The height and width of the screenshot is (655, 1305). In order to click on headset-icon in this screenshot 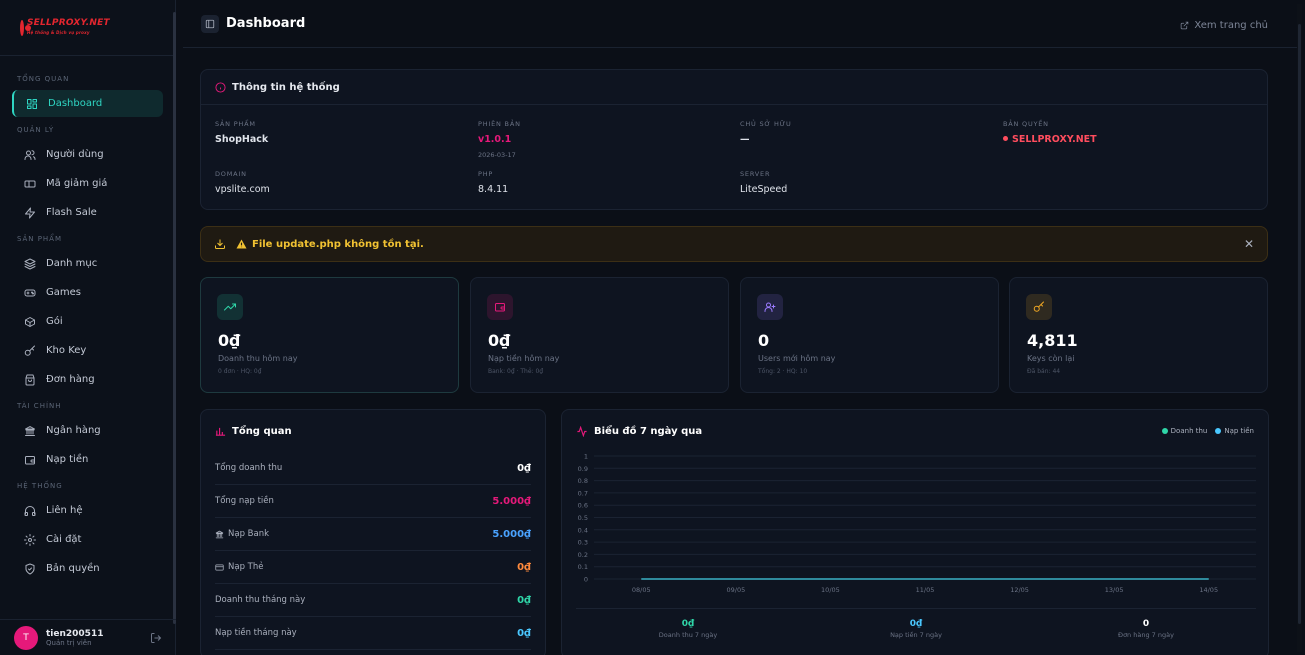, I will do `click(30, 510)`.